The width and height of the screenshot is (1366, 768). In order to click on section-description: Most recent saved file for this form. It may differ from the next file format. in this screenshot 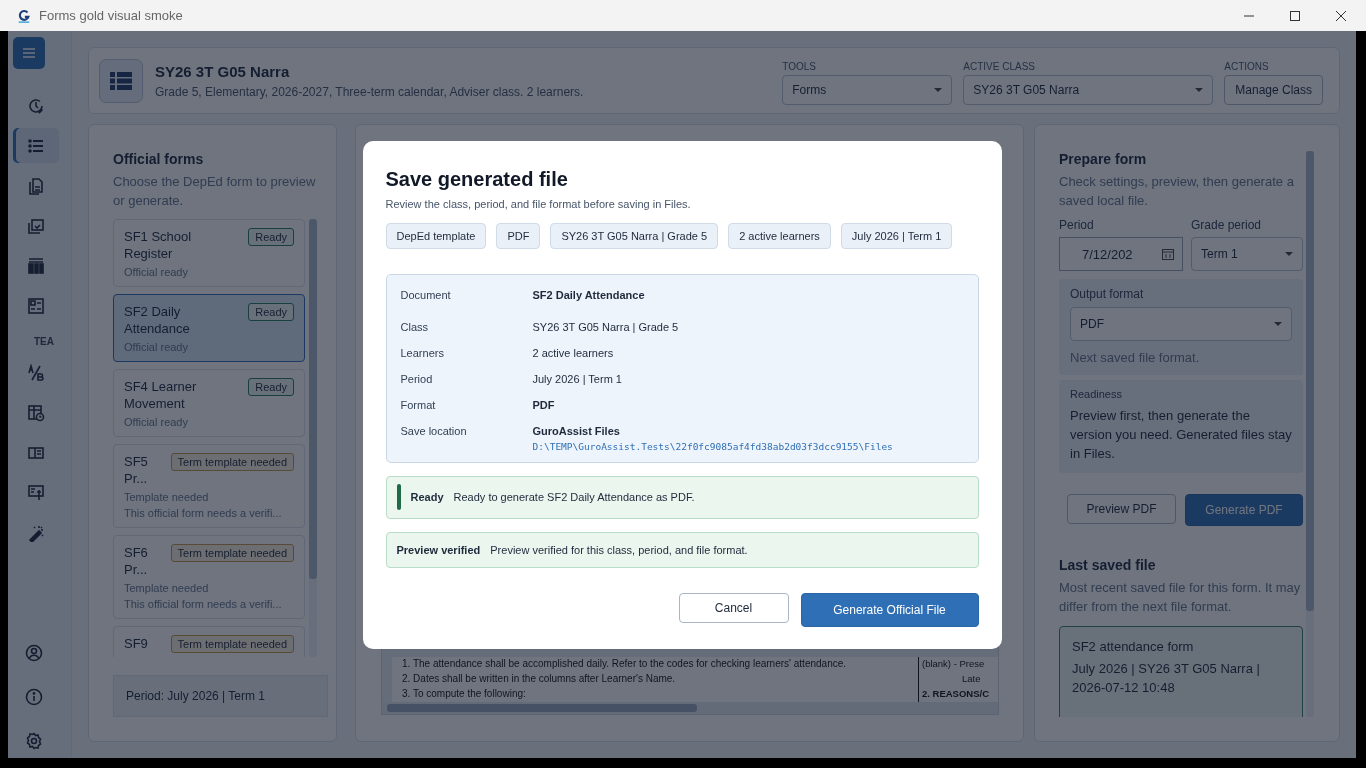, I will do `click(1180, 597)`.